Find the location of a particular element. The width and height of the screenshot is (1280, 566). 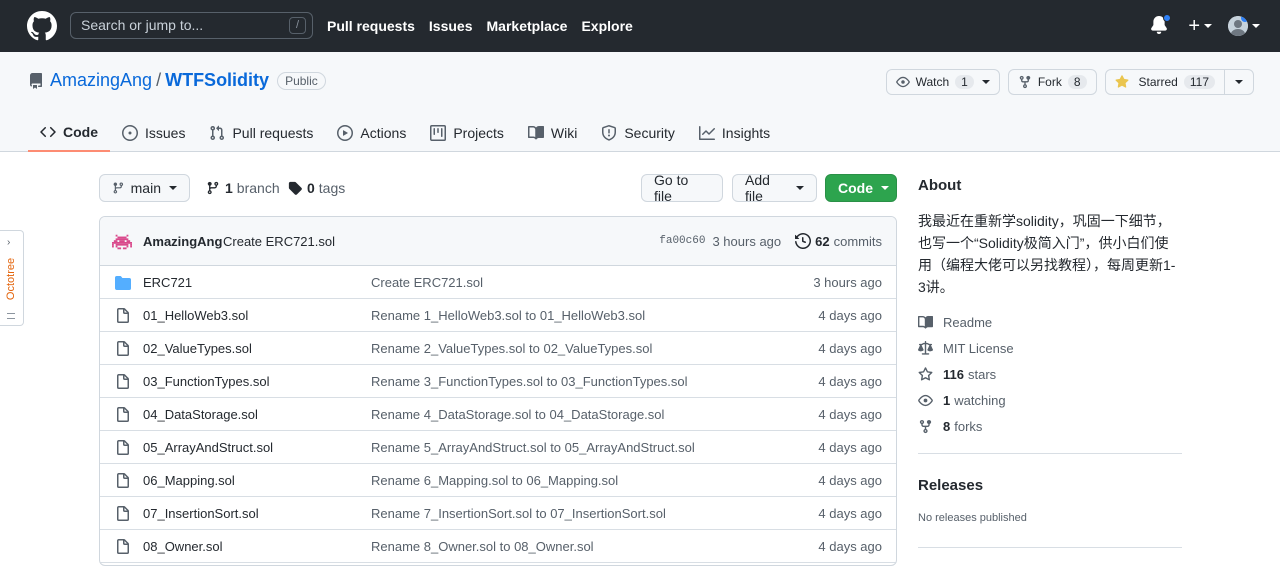

releases-heading: Releases is located at coordinates (950, 485).